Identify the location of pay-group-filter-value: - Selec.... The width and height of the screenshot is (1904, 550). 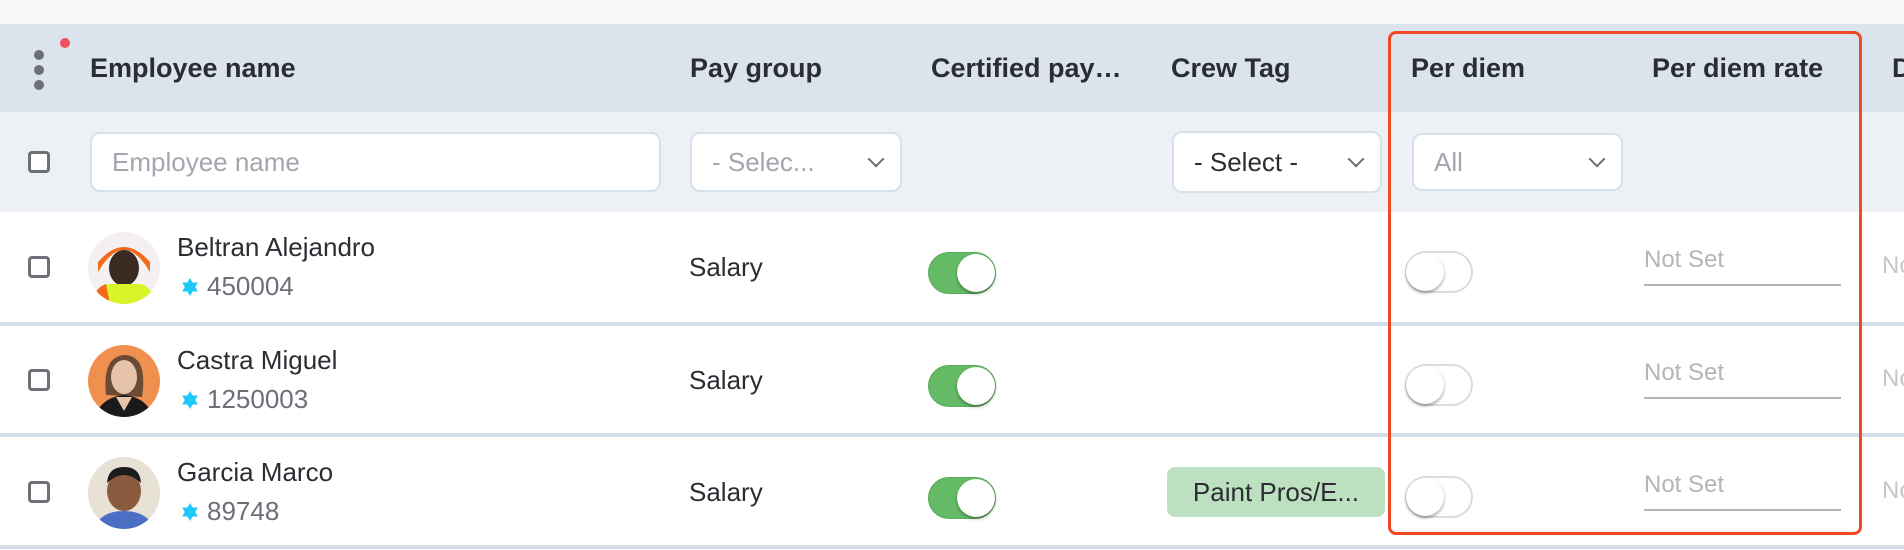
(763, 161).